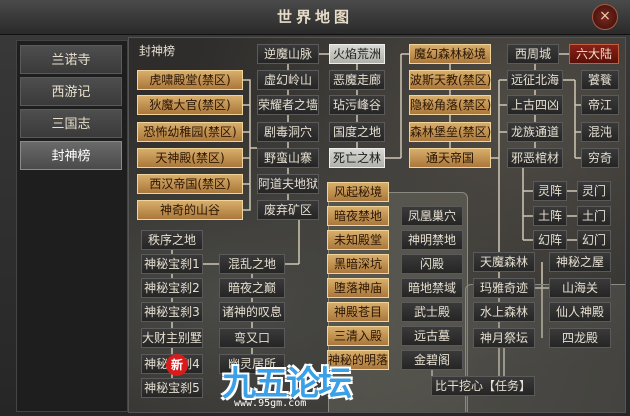 The width and height of the screenshot is (630, 416). Describe the element at coordinates (600, 105) in the screenshot. I see `map-location-node: 帝江` at that location.